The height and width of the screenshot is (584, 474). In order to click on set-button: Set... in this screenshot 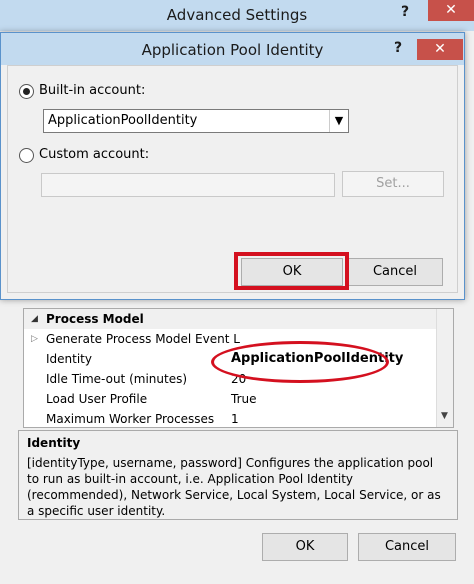, I will do `click(393, 184)`.